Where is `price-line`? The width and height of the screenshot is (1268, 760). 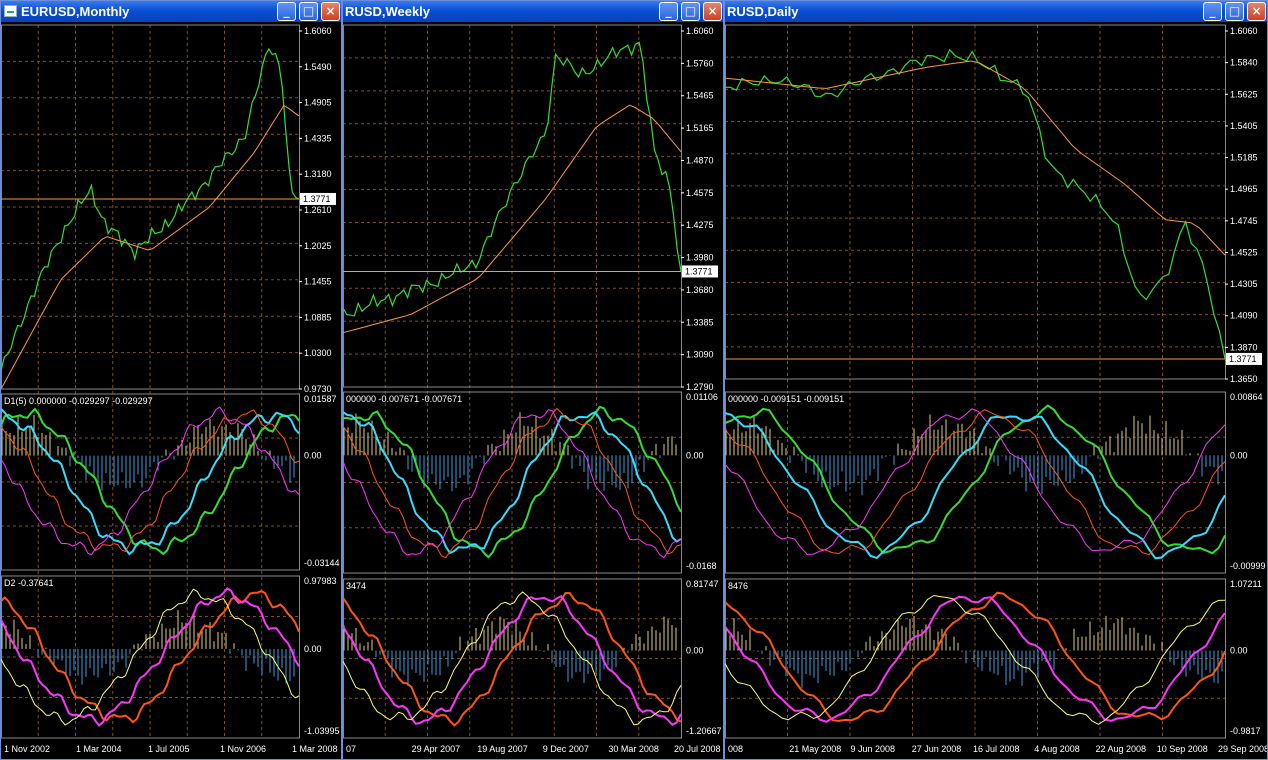
price-line is located at coordinates (512, 179).